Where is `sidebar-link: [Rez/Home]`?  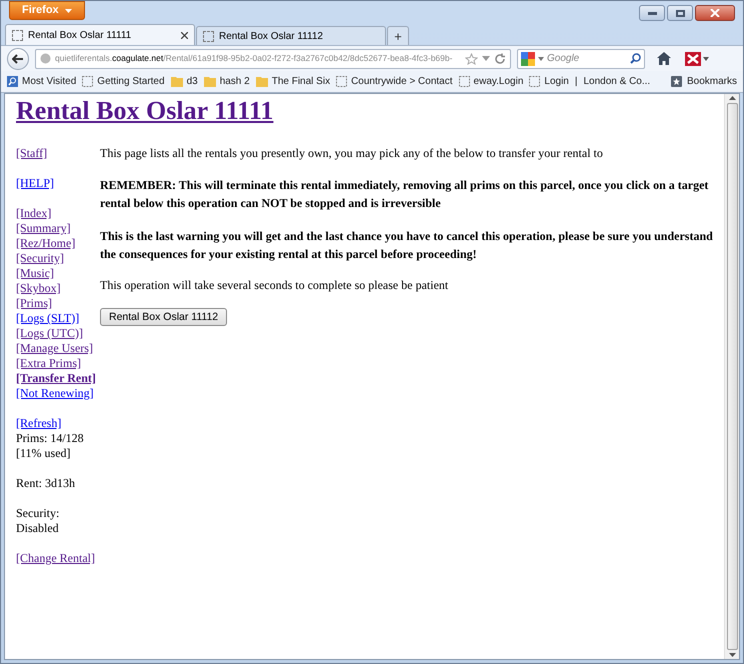
sidebar-link: [Rez/Home] is located at coordinates (46, 243).